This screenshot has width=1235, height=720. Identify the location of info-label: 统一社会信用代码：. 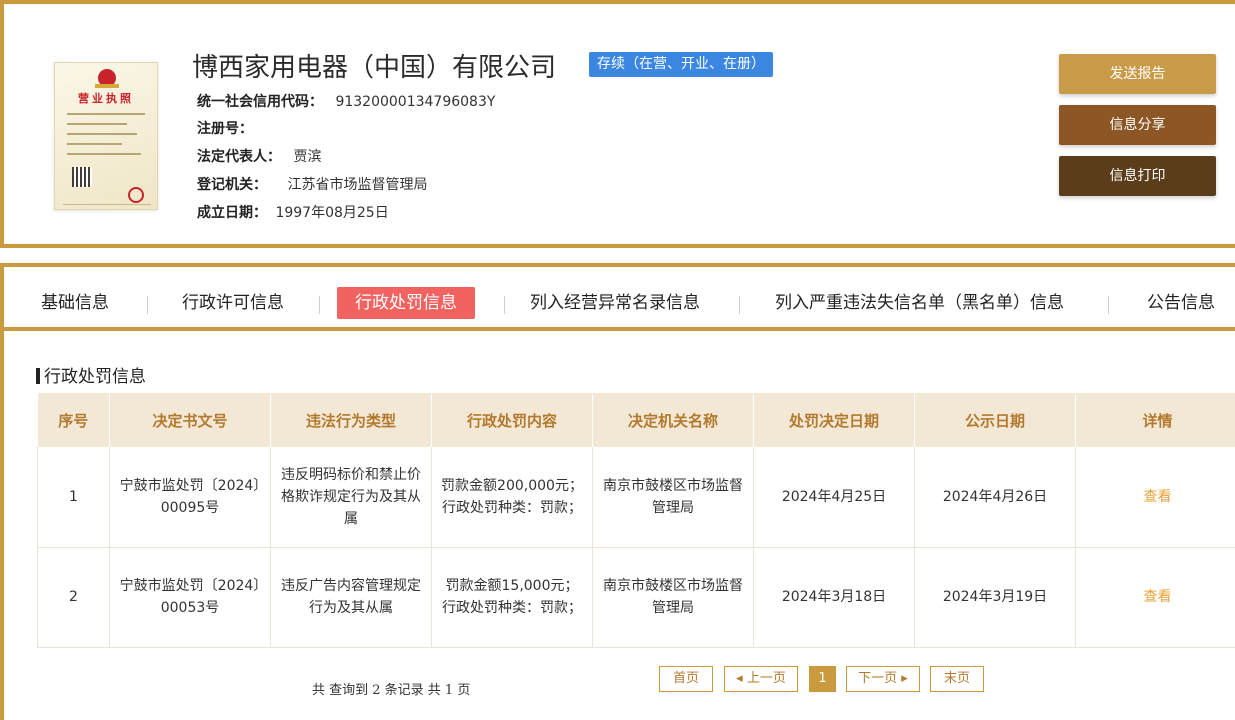
(260, 102).